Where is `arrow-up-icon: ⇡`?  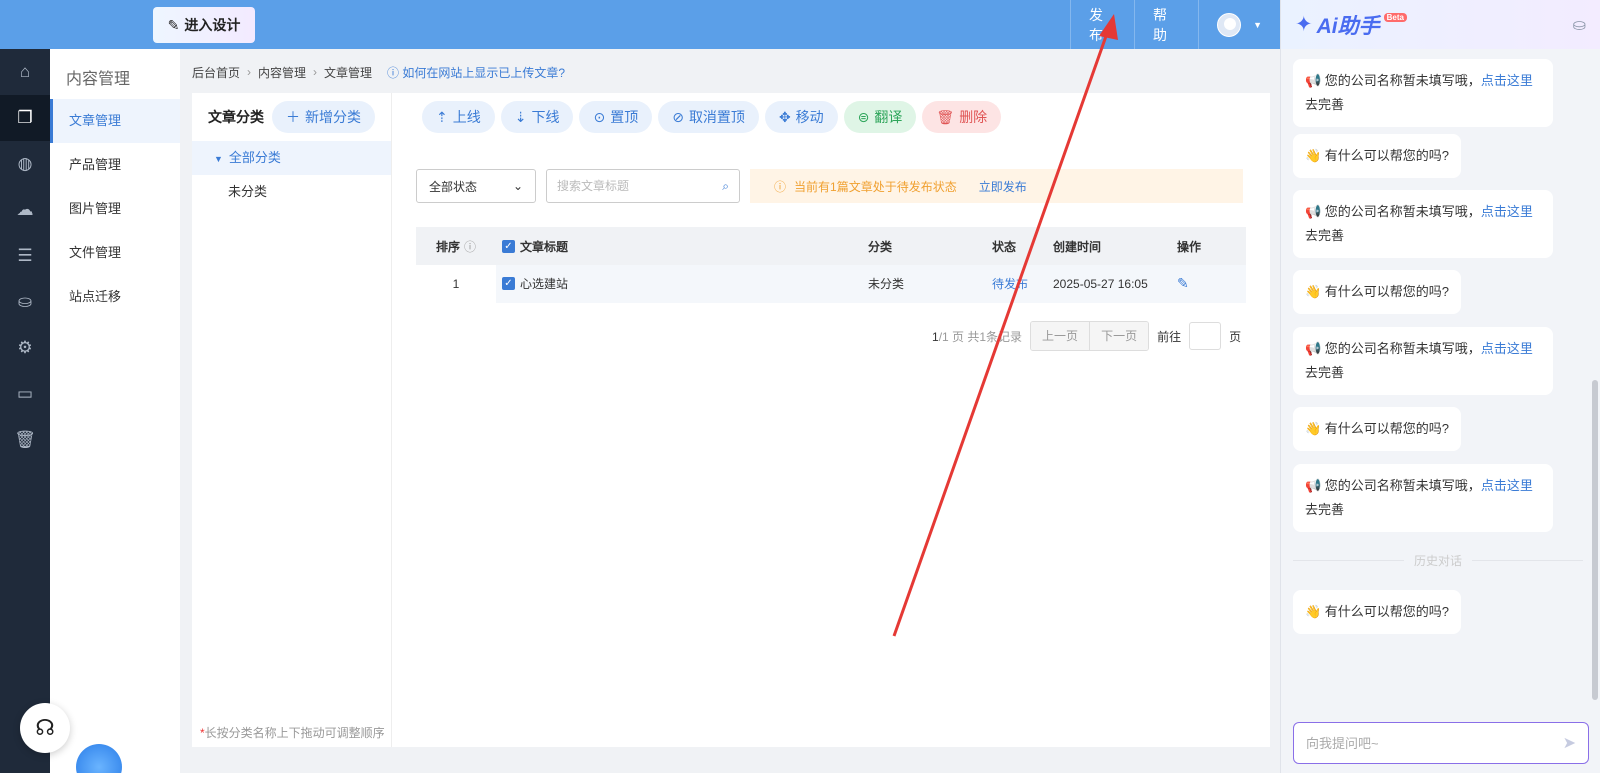 arrow-up-icon: ⇡ is located at coordinates (442, 116).